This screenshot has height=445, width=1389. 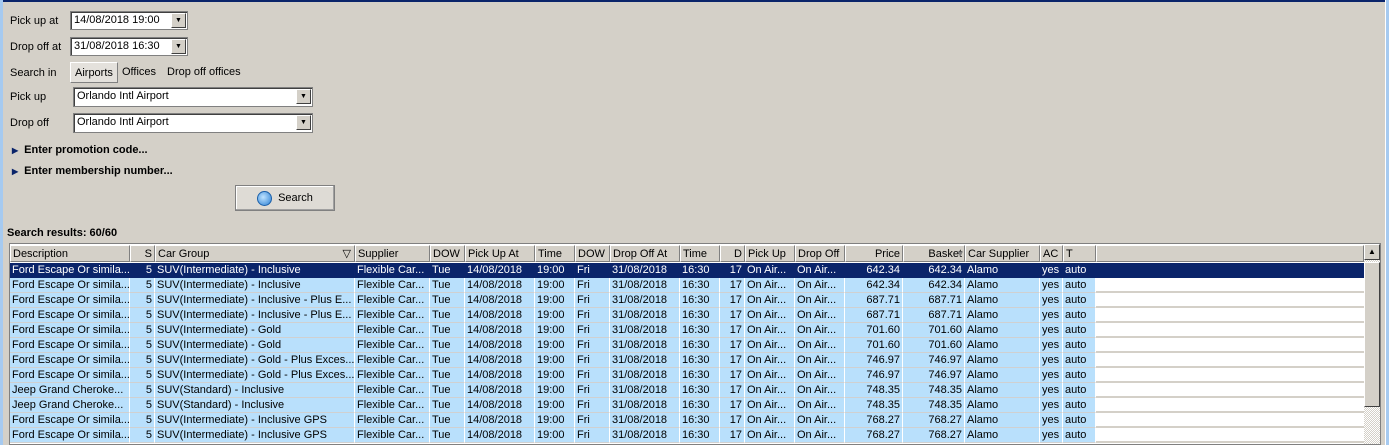 What do you see at coordinates (255, 285) in the screenshot?
I see `cell-car-group: SUV(Intermediate) - Inclusive` at bounding box center [255, 285].